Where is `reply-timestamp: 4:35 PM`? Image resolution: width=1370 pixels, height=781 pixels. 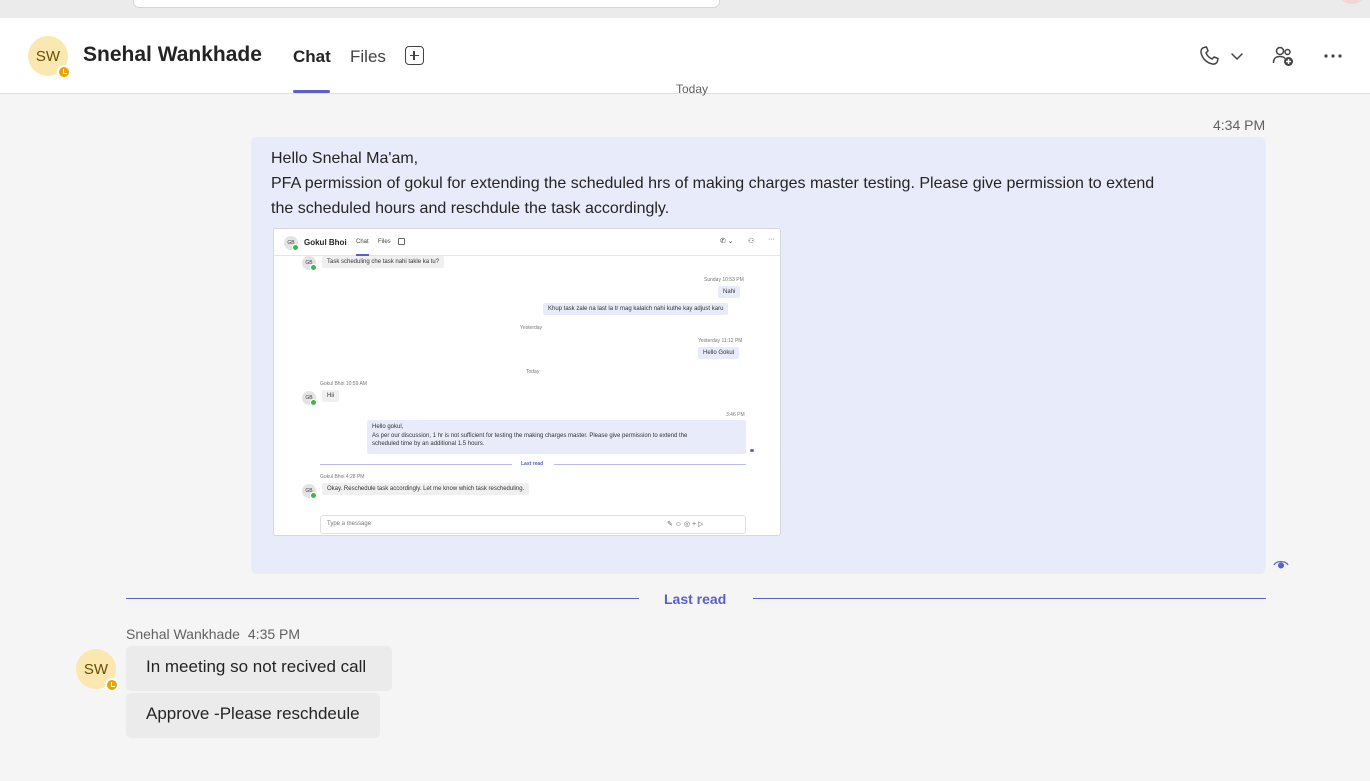 reply-timestamp: 4:35 PM is located at coordinates (274, 634).